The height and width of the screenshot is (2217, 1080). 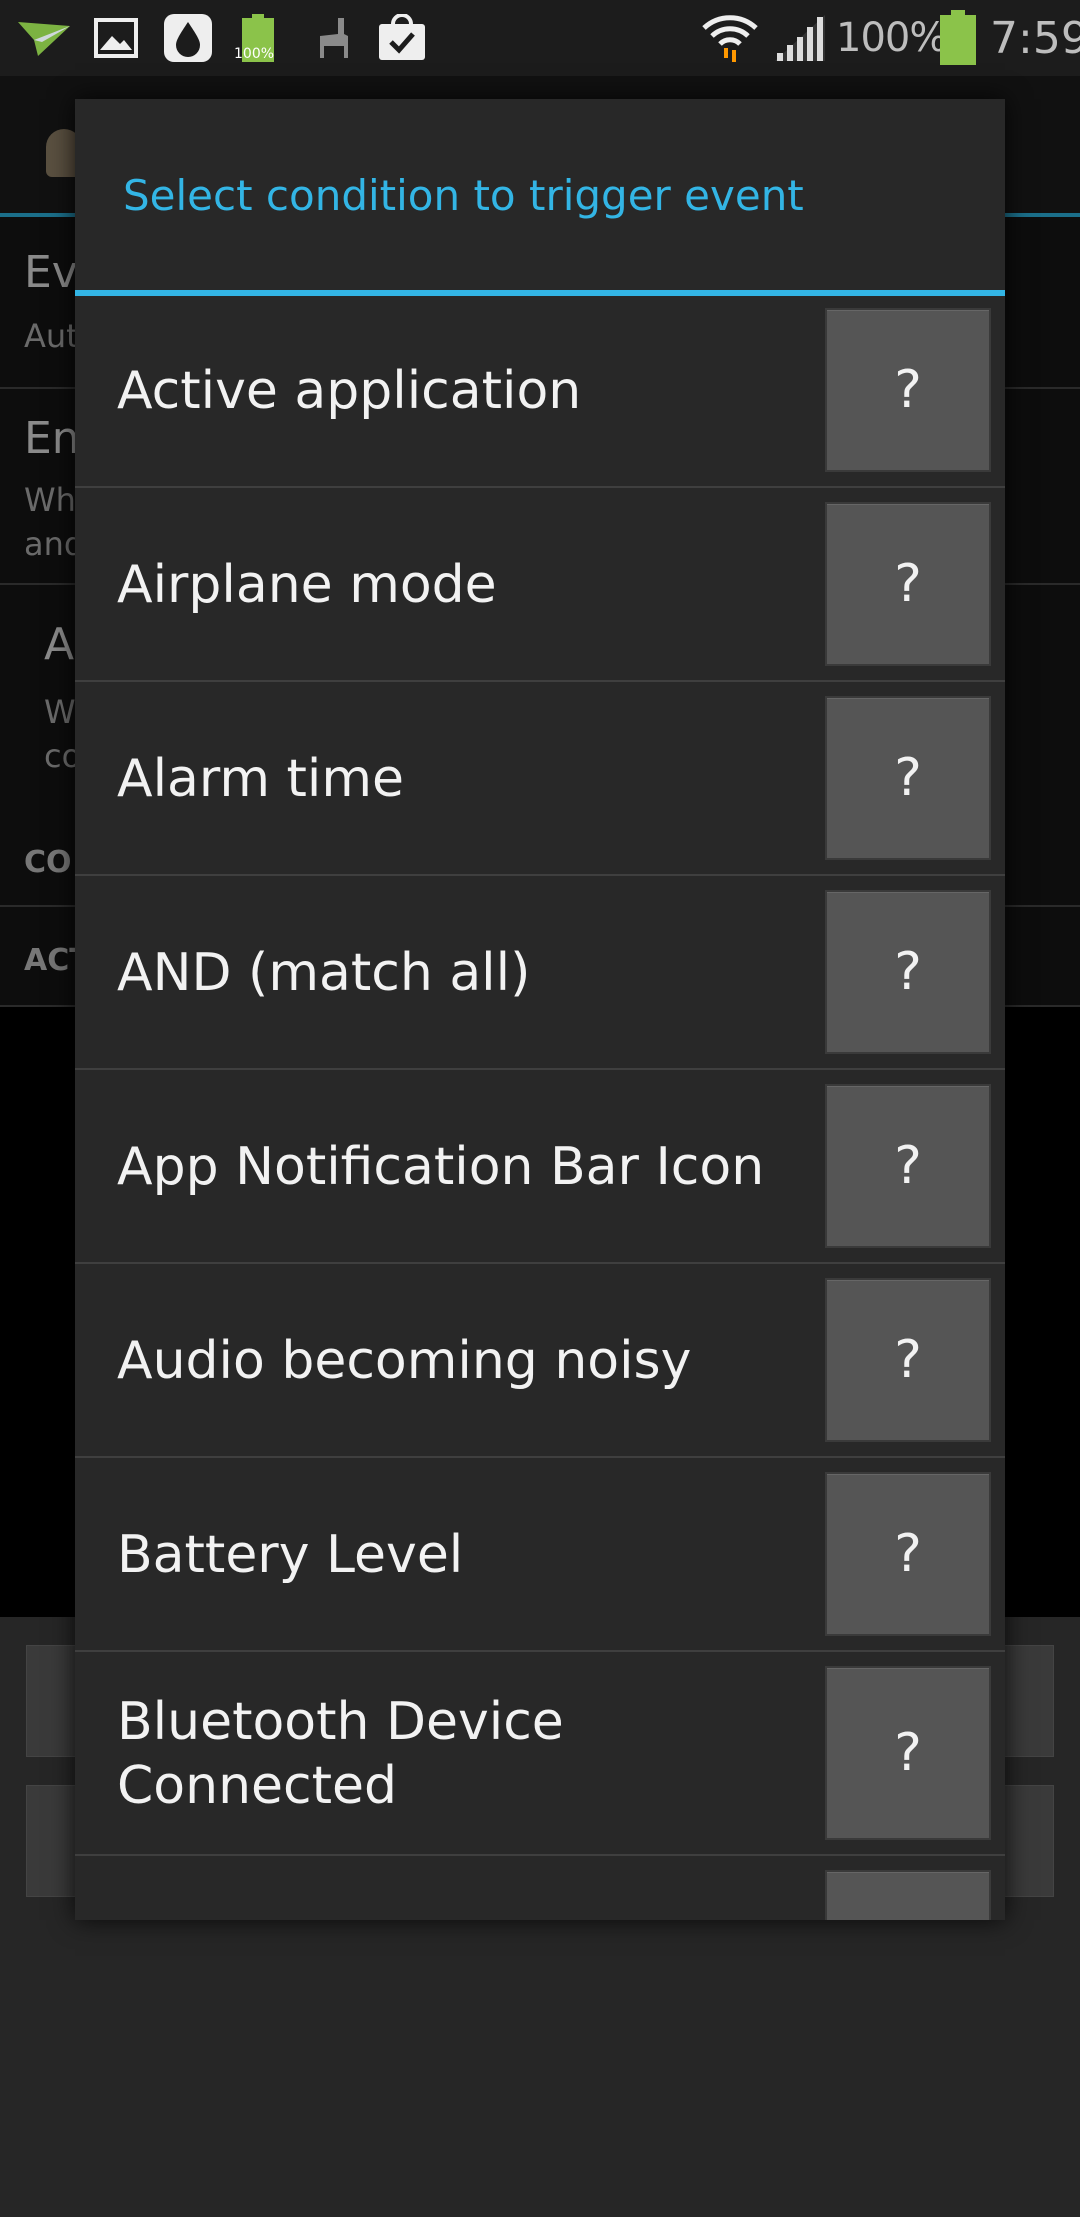 What do you see at coordinates (116, 38) in the screenshot?
I see `image-icon` at bounding box center [116, 38].